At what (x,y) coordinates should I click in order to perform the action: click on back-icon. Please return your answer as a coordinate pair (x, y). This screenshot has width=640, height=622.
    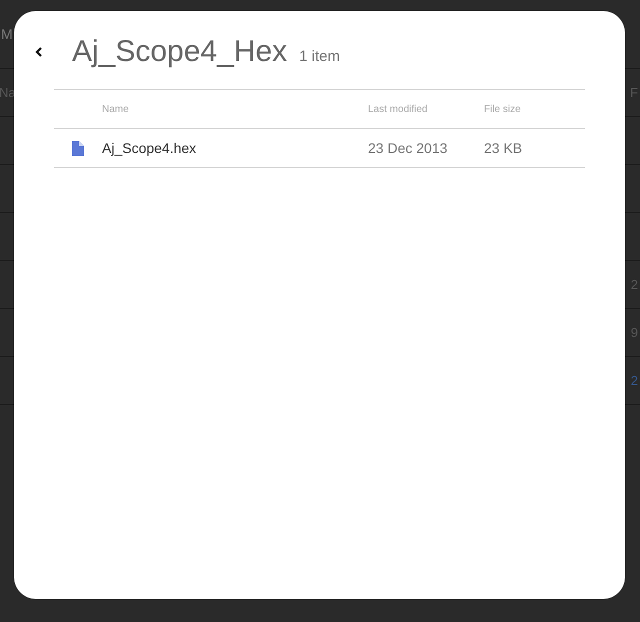
    Looking at the image, I should click on (39, 52).